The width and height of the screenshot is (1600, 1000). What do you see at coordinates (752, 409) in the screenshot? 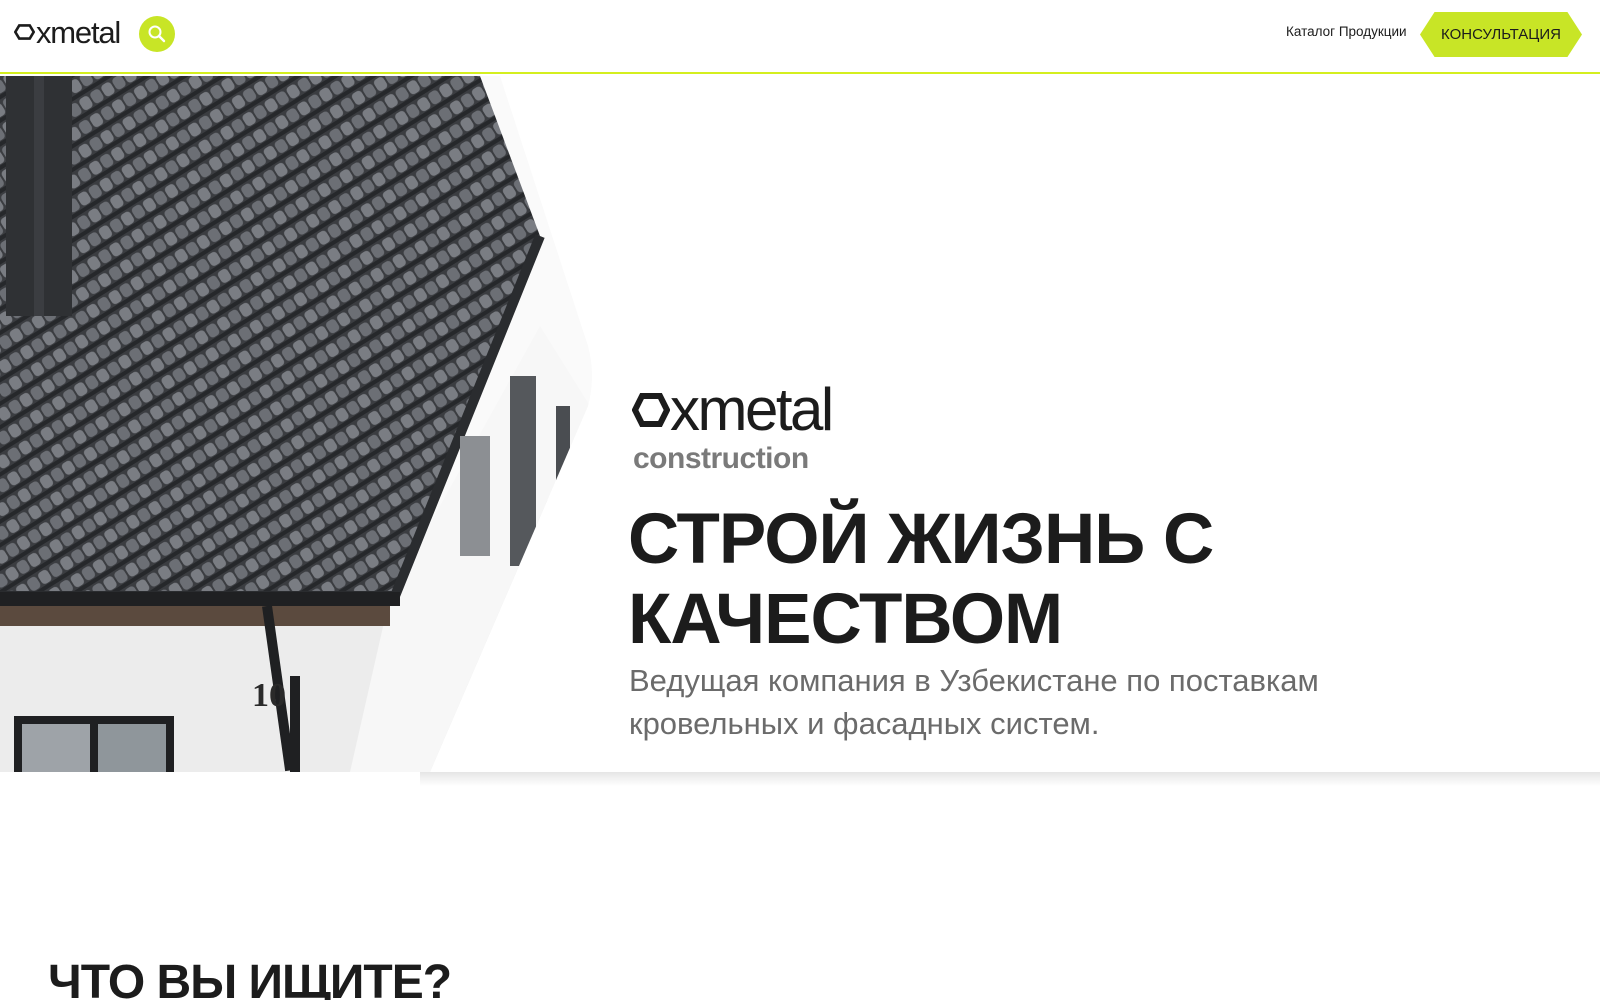
I see `brand-word: xmetal` at bounding box center [752, 409].